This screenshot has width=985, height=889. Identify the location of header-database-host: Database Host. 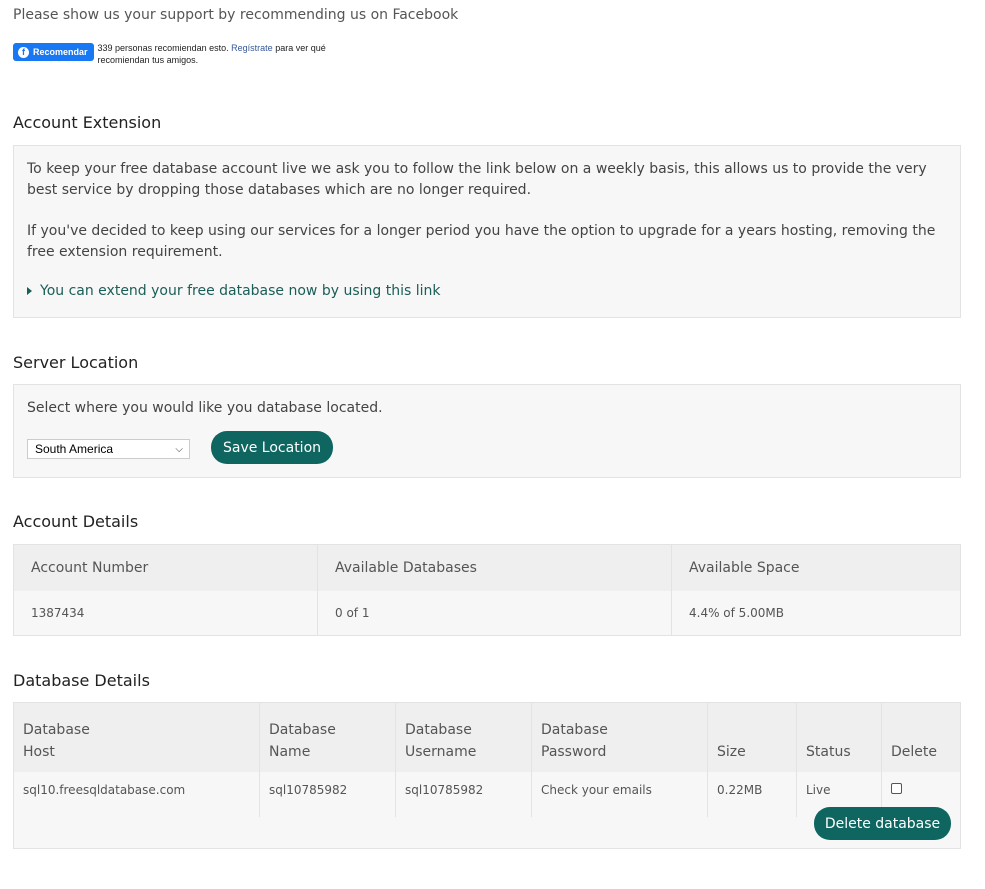
(137, 737).